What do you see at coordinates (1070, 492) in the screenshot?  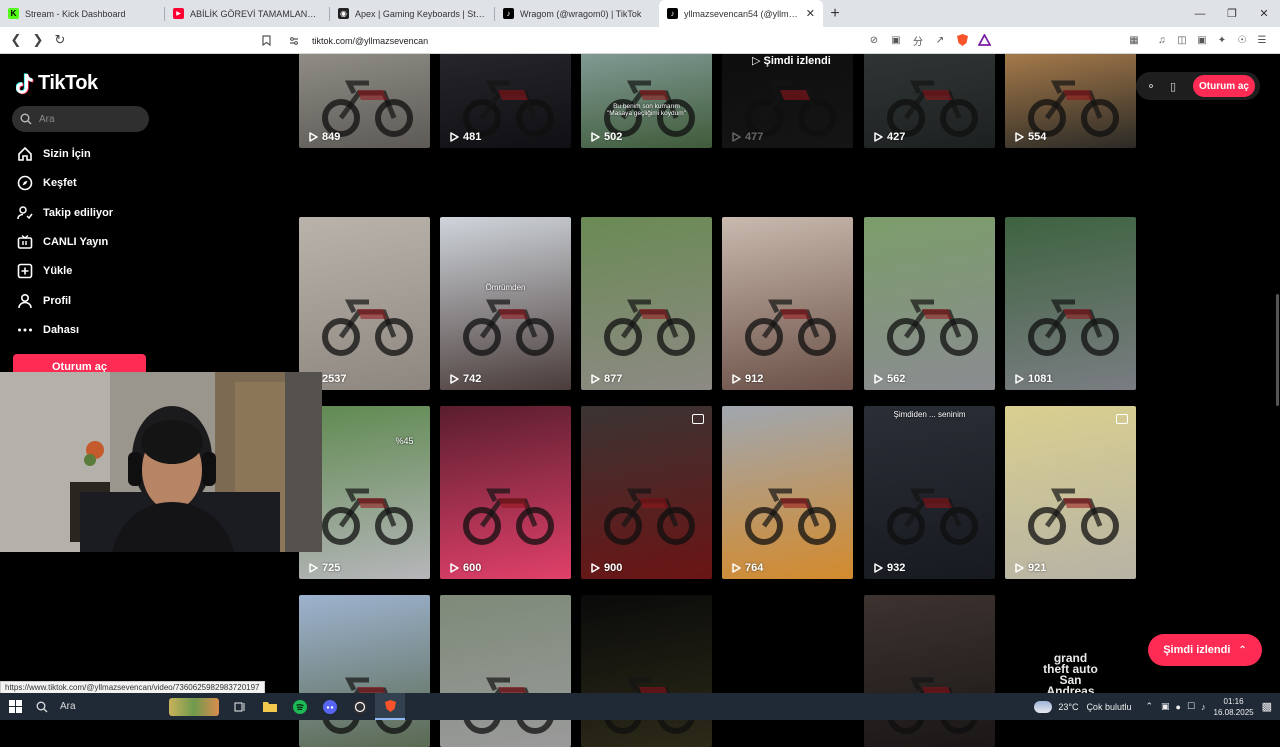 I see `video-card: 921` at bounding box center [1070, 492].